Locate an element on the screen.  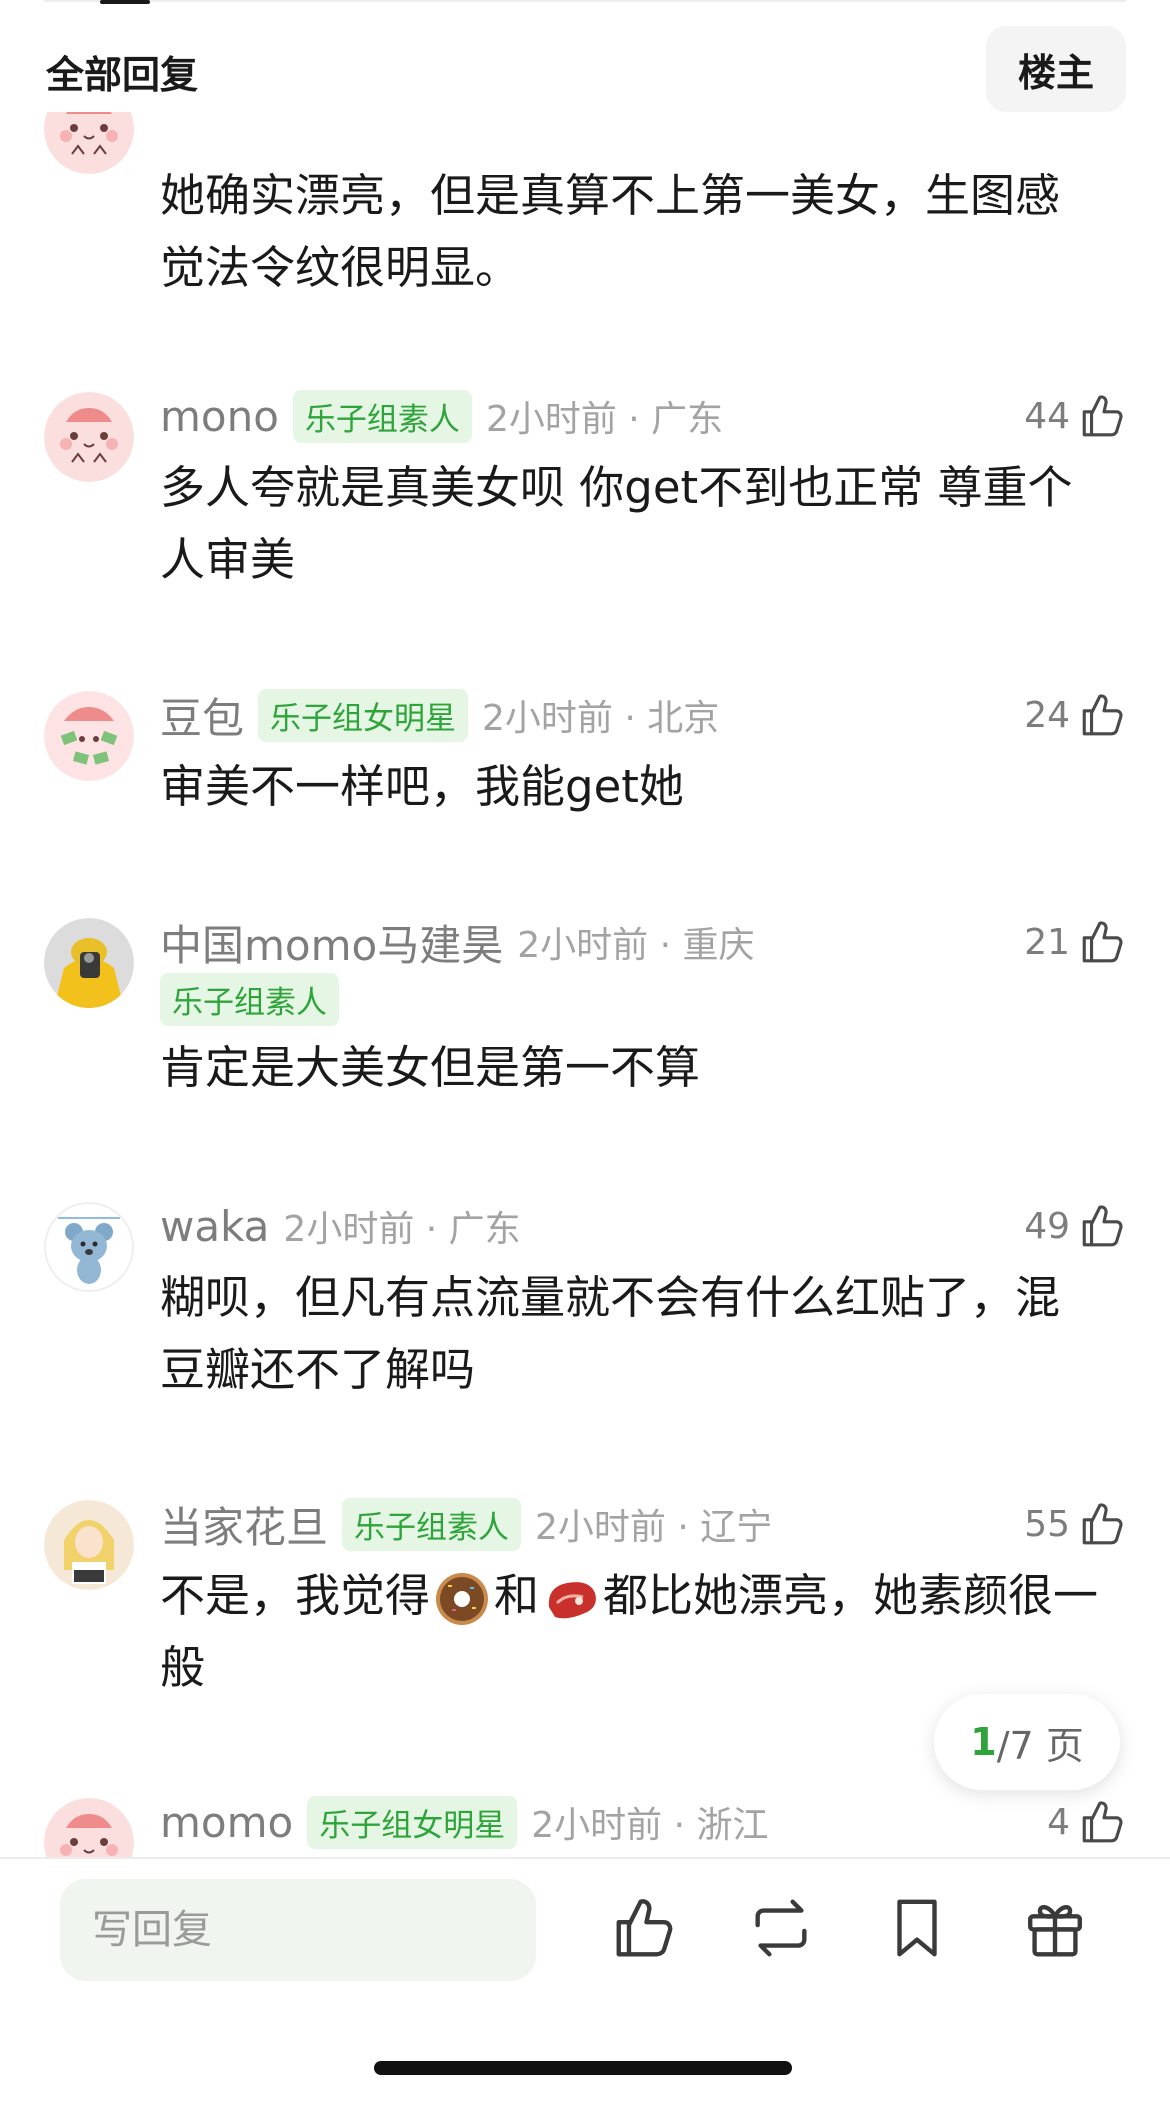
like-count: 4 is located at coordinates (1058, 1822).